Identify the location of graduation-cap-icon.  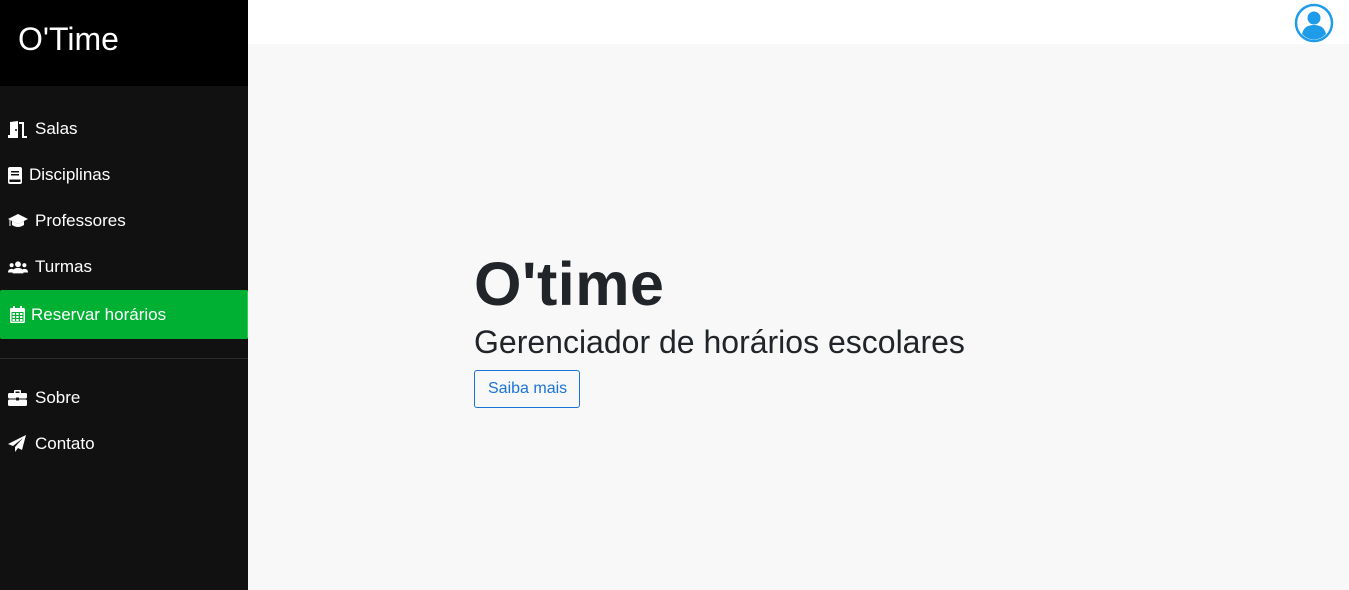
(18, 221).